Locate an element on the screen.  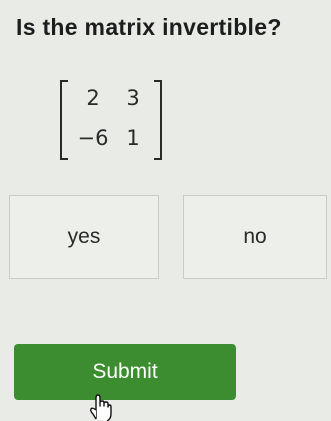
matrix-cell-r2c2: 1 is located at coordinates (133, 138).